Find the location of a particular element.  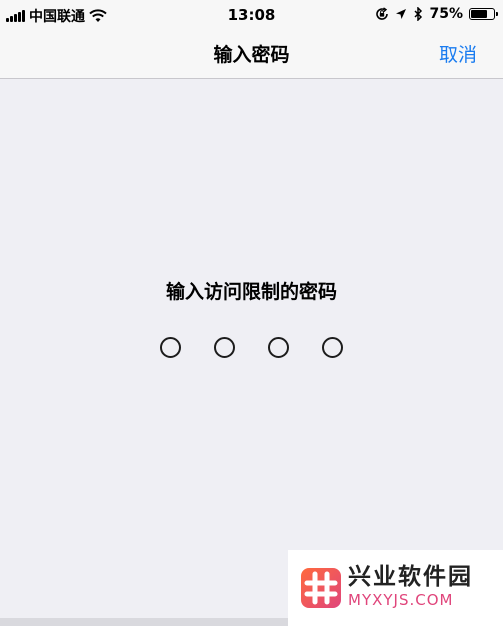

battery-icon is located at coordinates (483, 14).